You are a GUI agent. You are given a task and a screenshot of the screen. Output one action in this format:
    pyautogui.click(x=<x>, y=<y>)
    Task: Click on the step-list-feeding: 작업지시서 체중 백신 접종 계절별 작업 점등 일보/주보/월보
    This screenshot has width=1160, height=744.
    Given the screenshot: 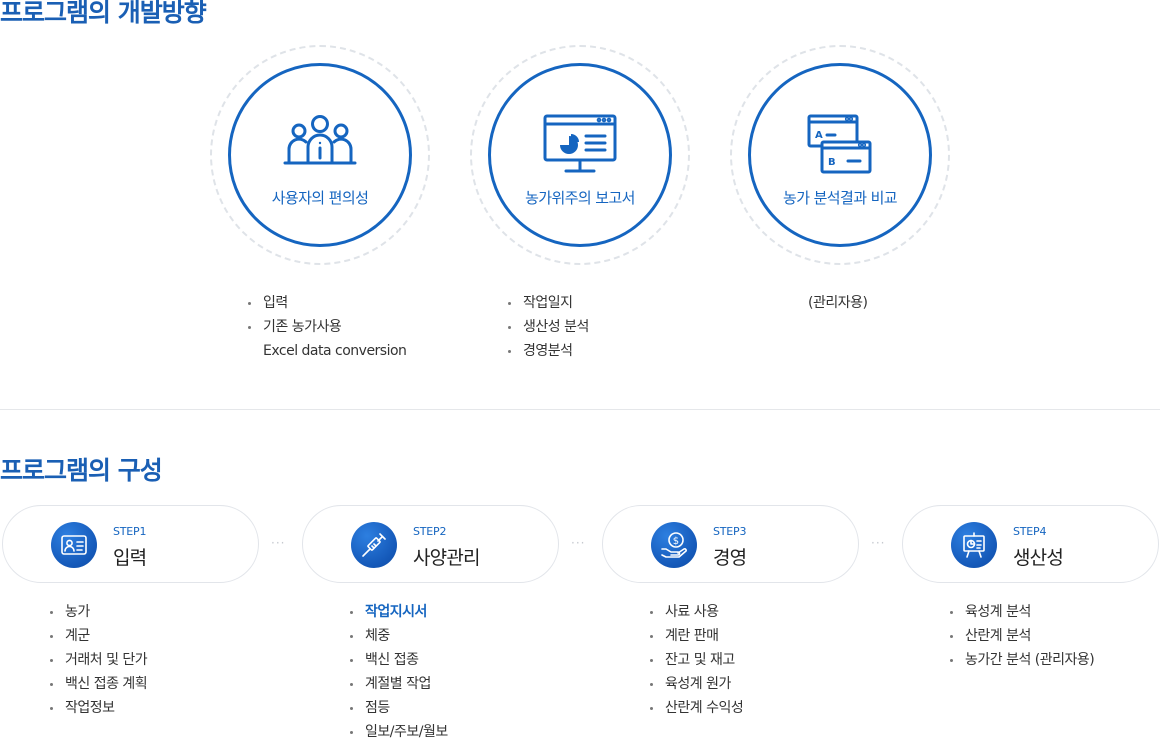 What is the action you would take?
    pyautogui.click(x=399, y=672)
    